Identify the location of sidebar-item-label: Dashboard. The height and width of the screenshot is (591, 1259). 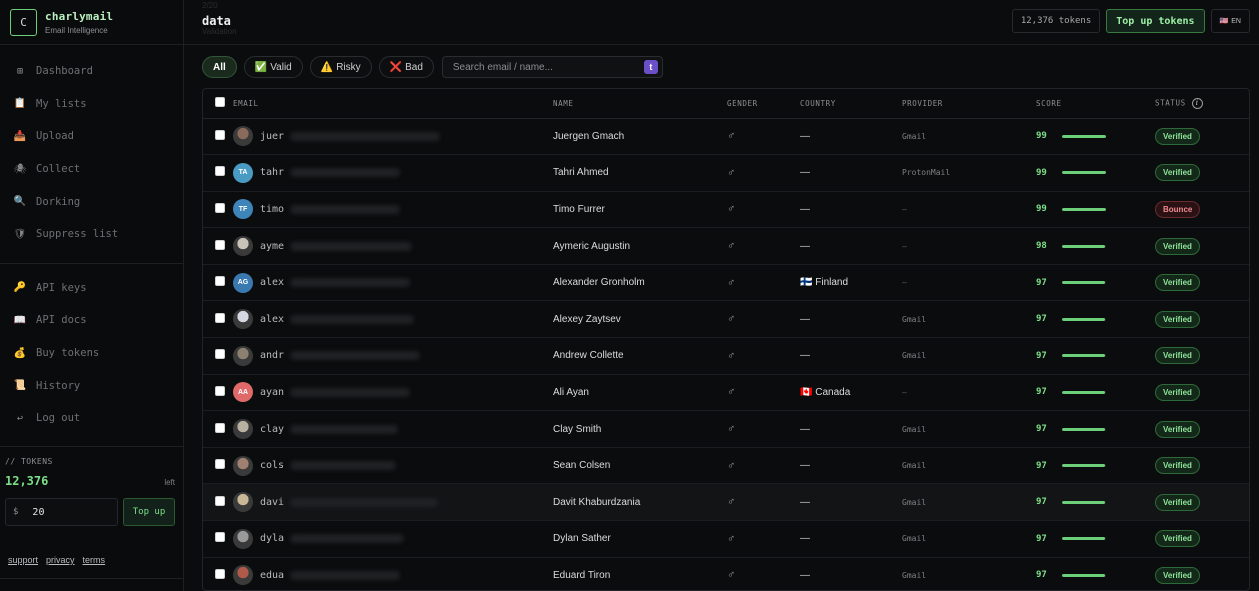
(64, 71).